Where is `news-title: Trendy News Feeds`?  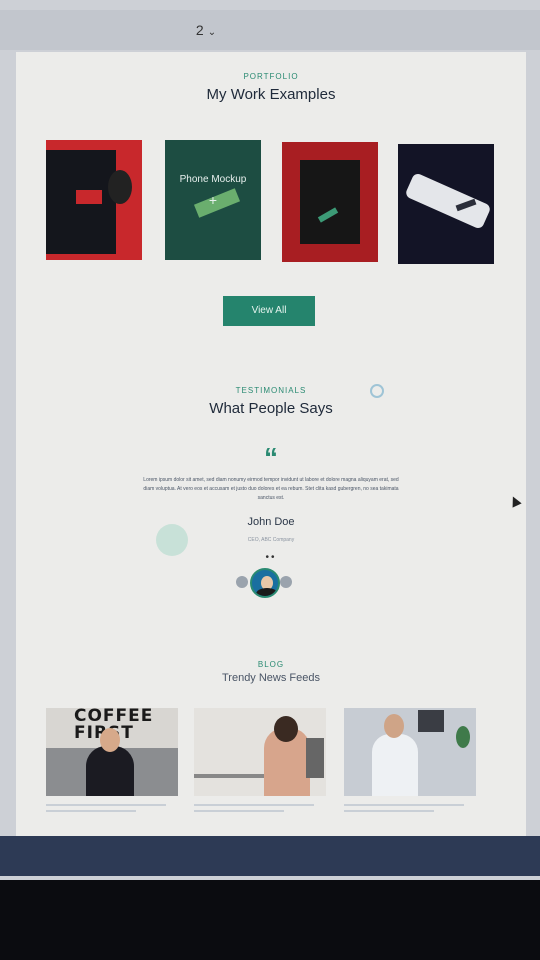 news-title: Trendy News Feeds is located at coordinates (271, 678).